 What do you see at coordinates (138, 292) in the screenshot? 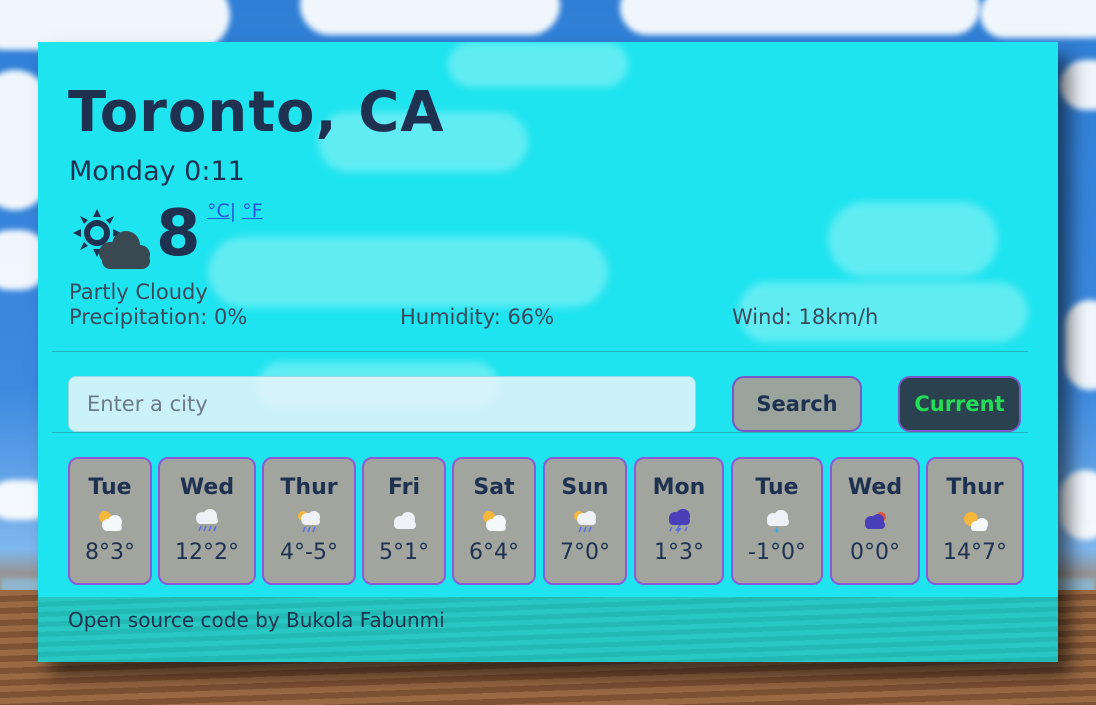
I see `weather-description: Partly Cloudy` at bounding box center [138, 292].